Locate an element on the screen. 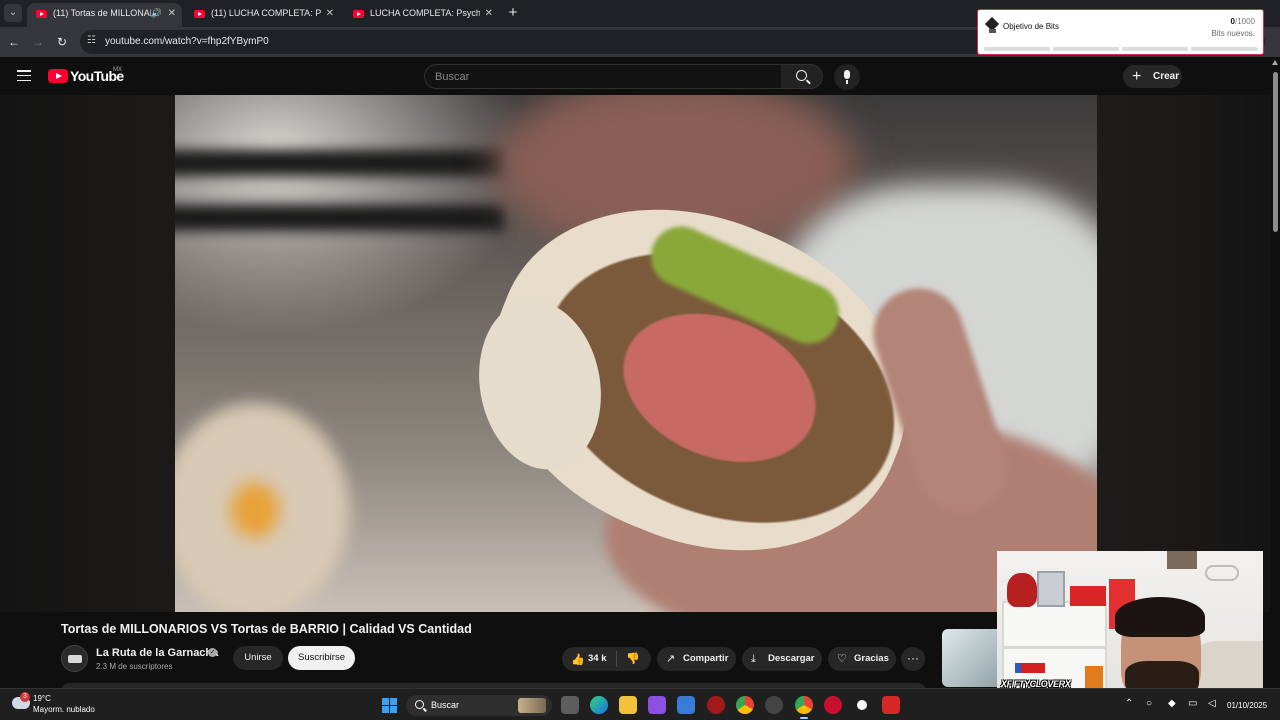  tray-app-icon: ◆ is located at coordinates (1172, 703).